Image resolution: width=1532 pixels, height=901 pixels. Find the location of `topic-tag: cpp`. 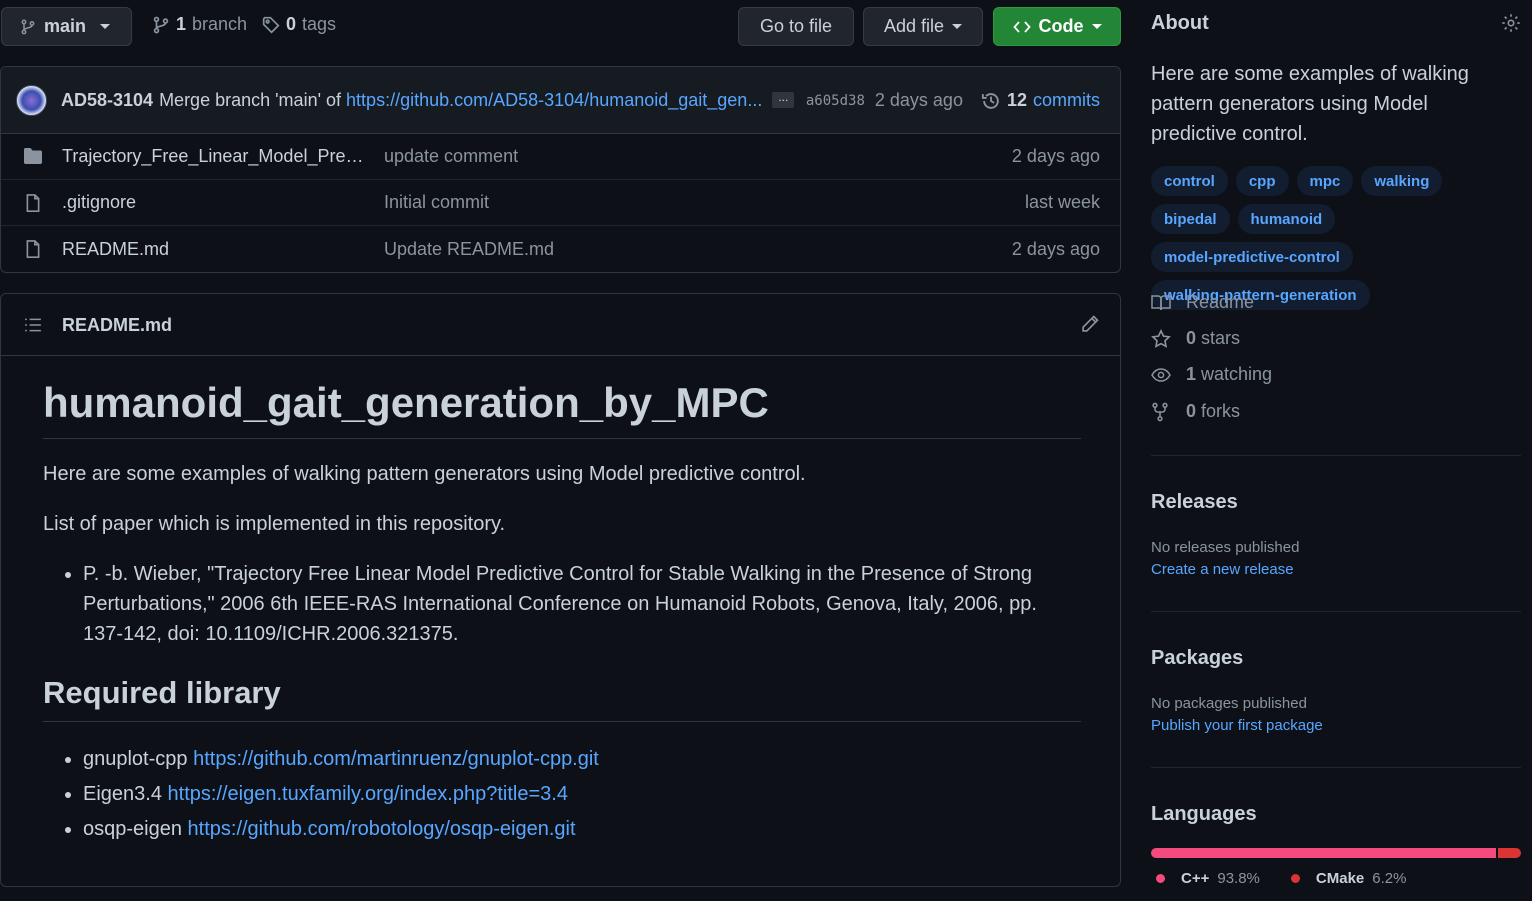

topic-tag: cpp is located at coordinates (1262, 181).